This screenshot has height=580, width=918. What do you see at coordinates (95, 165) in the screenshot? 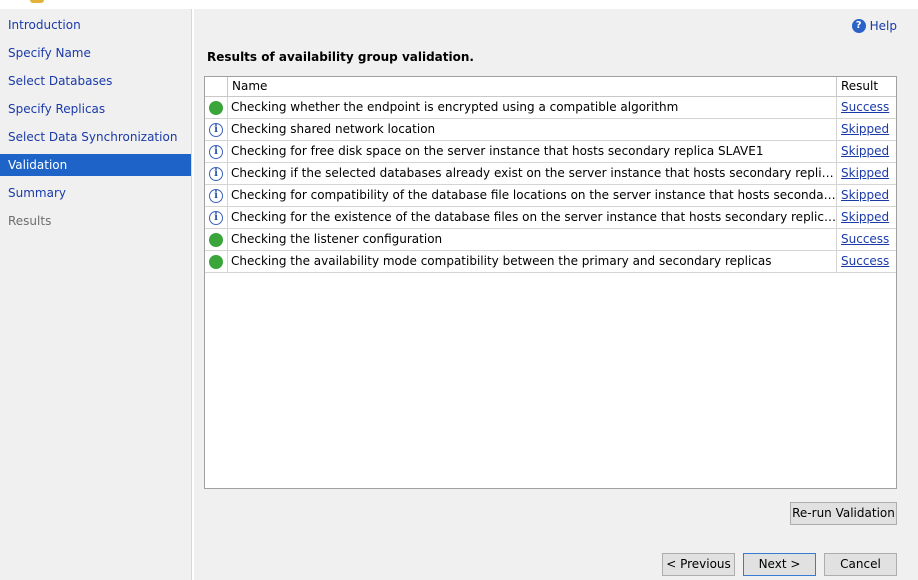
I see `nav-item-validation: Validation` at bounding box center [95, 165].